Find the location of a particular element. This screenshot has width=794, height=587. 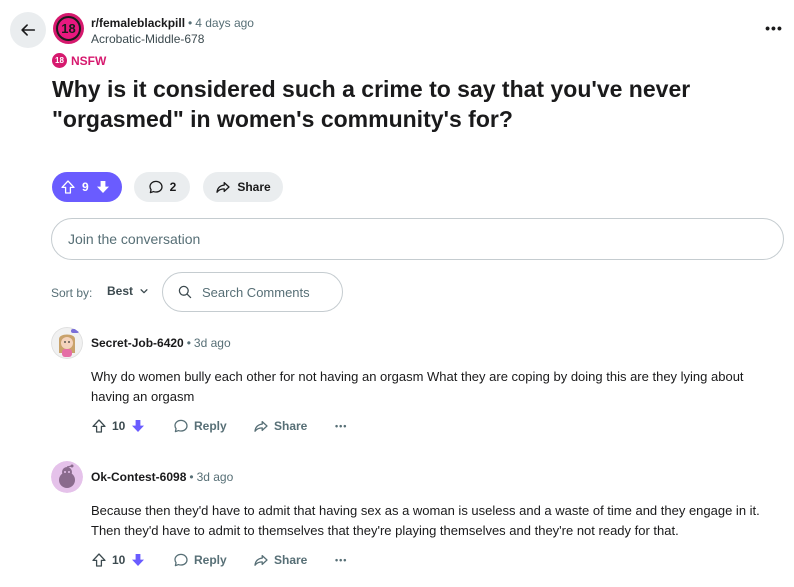

vote-pill: 9 is located at coordinates (87, 187).